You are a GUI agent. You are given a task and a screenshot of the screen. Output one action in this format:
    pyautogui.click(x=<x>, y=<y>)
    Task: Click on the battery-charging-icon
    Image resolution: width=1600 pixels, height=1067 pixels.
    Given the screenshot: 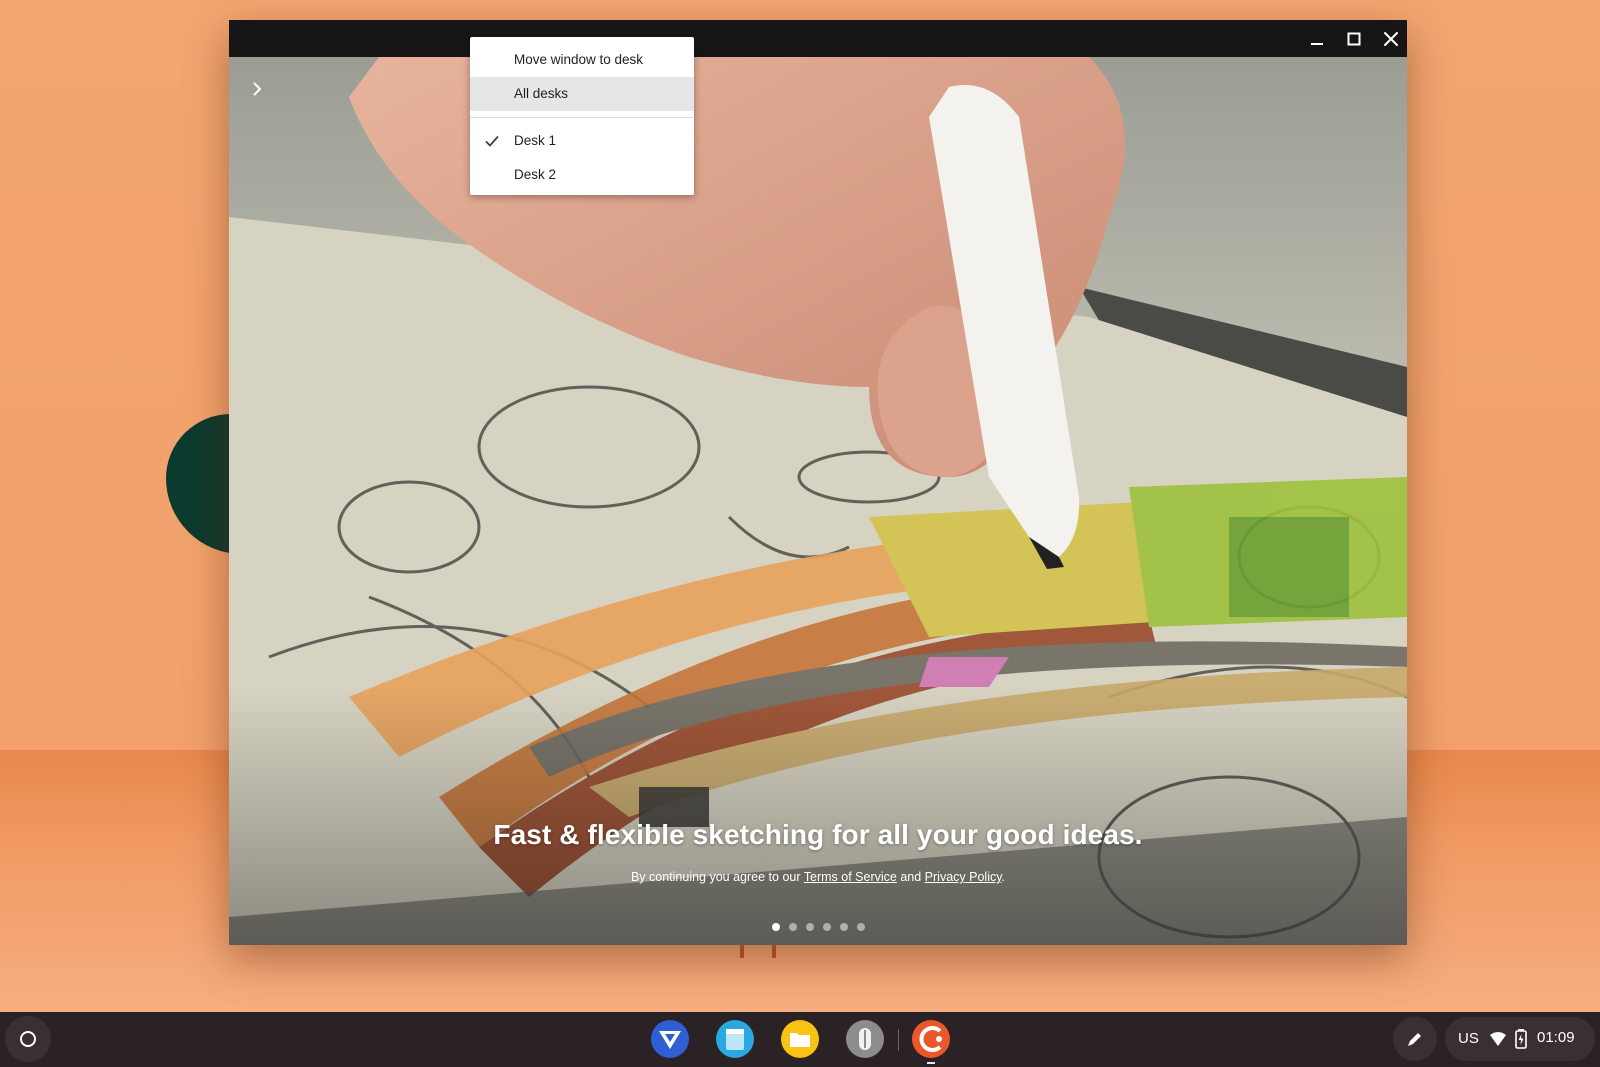 What is the action you would take?
    pyautogui.click(x=1521, y=1039)
    